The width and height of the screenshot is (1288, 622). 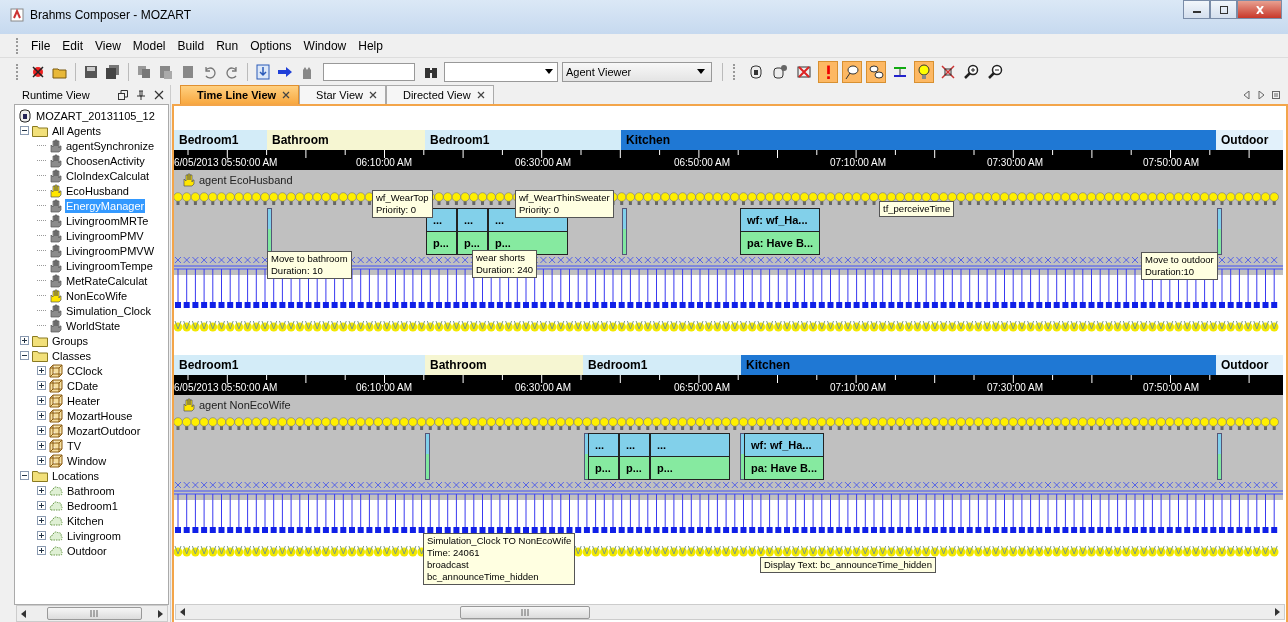 What do you see at coordinates (105, 235) in the screenshot?
I see `tree-item: LivingroomPMV` at bounding box center [105, 235].